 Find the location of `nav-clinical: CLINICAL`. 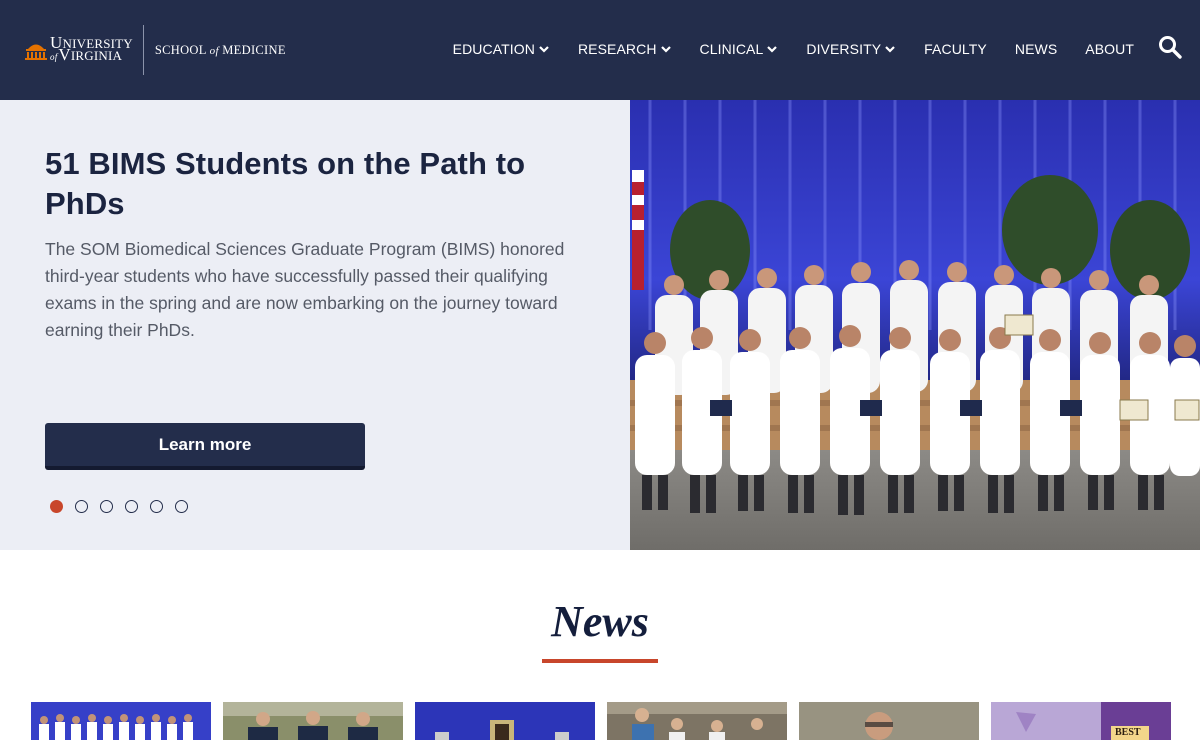

nav-clinical: CLINICAL is located at coordinates (739, 49).